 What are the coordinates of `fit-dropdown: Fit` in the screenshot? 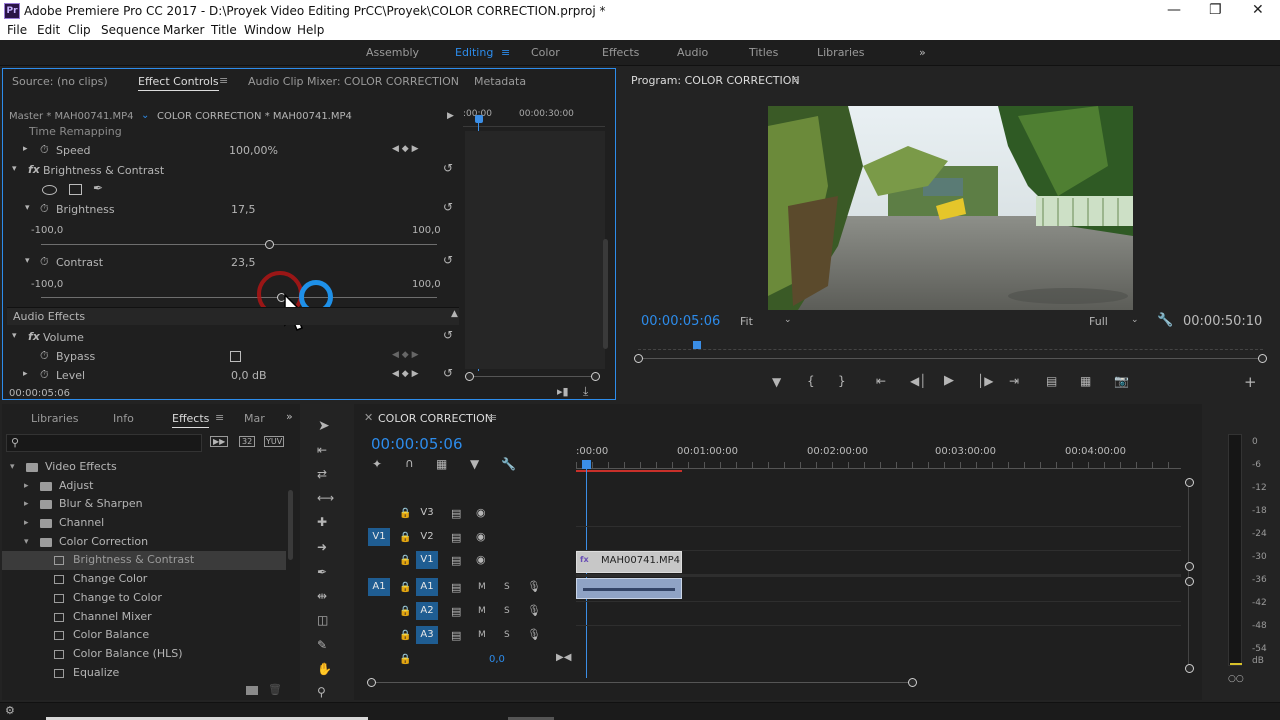 It's located at (746, 321).